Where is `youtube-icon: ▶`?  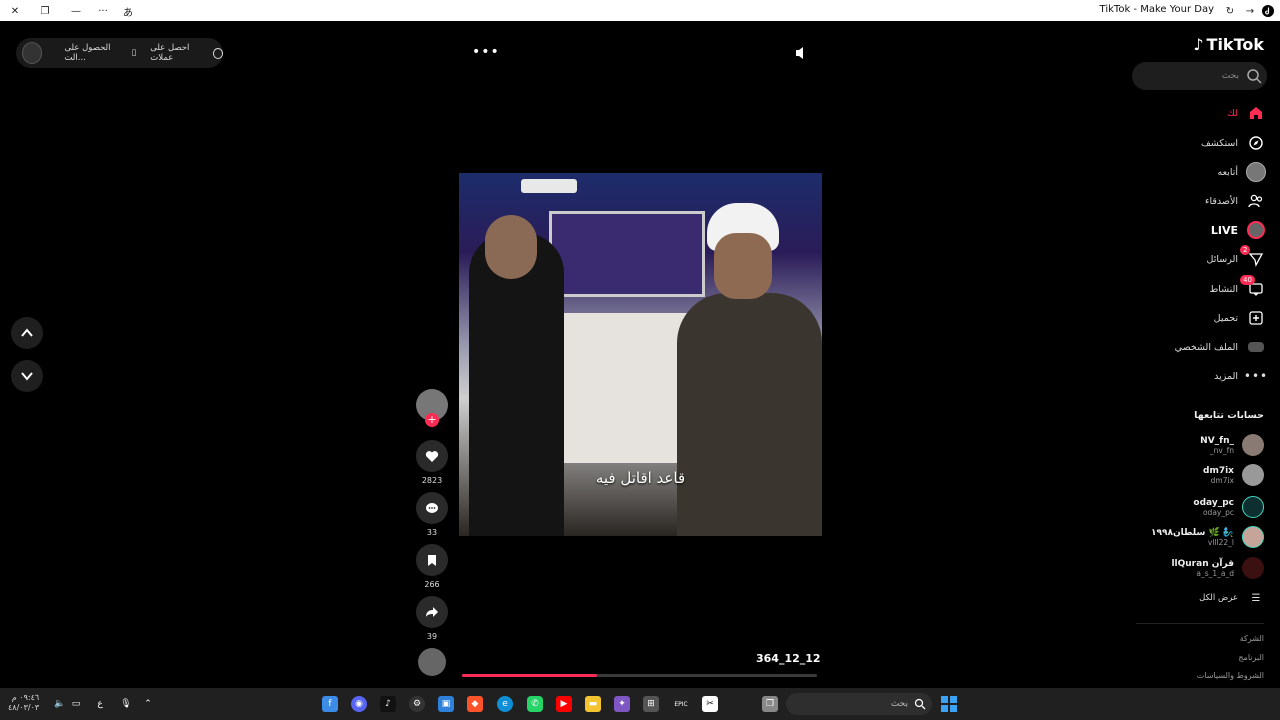
youtube-icon: ▶ is located at coordinates (564, 704).